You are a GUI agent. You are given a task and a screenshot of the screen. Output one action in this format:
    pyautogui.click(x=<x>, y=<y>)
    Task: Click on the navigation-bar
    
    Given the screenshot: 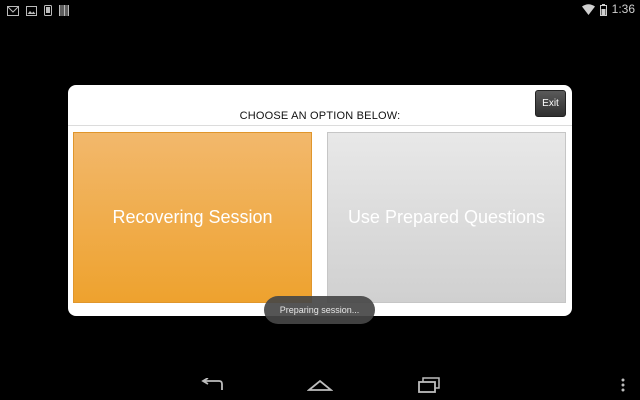 What is the action you would take?
    pyautogui.click(x=320, y=385)
    